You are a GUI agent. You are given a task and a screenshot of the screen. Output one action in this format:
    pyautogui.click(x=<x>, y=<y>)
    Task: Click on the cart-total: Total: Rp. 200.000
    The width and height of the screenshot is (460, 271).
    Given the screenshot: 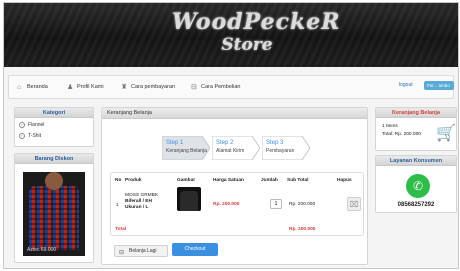 What is the action you would take?
    pyautogui.click(x=401, y=134)
    